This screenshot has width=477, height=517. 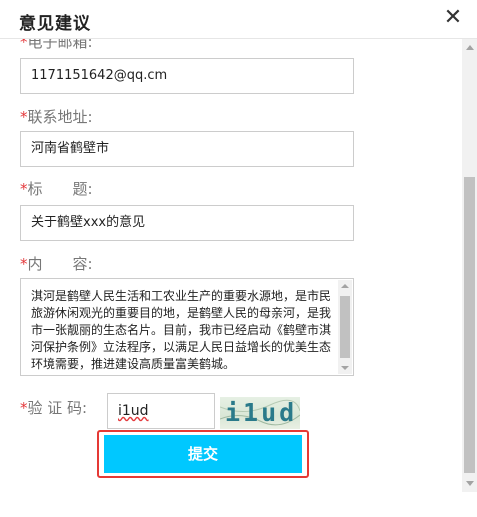 What do you see at coordinates (187, 149) in the screenshot?
I see `address-field: 河南省鹤壁市` at bounding box center [187, 149].